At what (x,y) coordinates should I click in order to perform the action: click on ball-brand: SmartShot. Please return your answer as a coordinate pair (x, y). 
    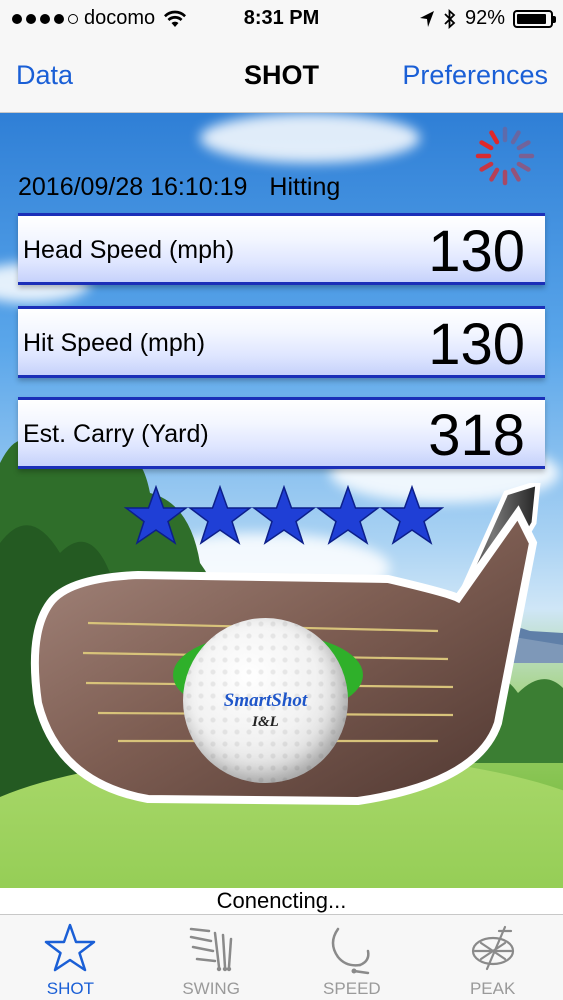
    Looking at the image, I should click on (265, 700).